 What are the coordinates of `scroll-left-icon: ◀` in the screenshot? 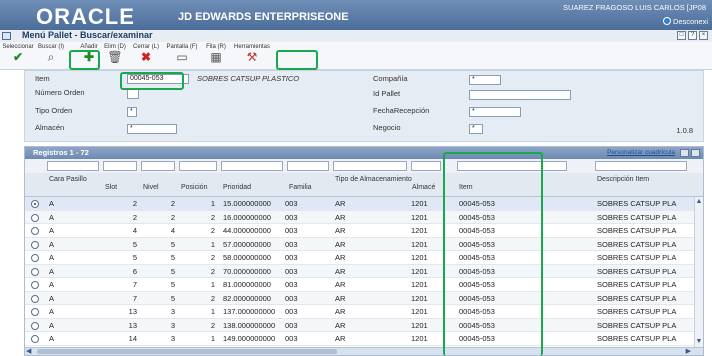 It's located at (28, 351).